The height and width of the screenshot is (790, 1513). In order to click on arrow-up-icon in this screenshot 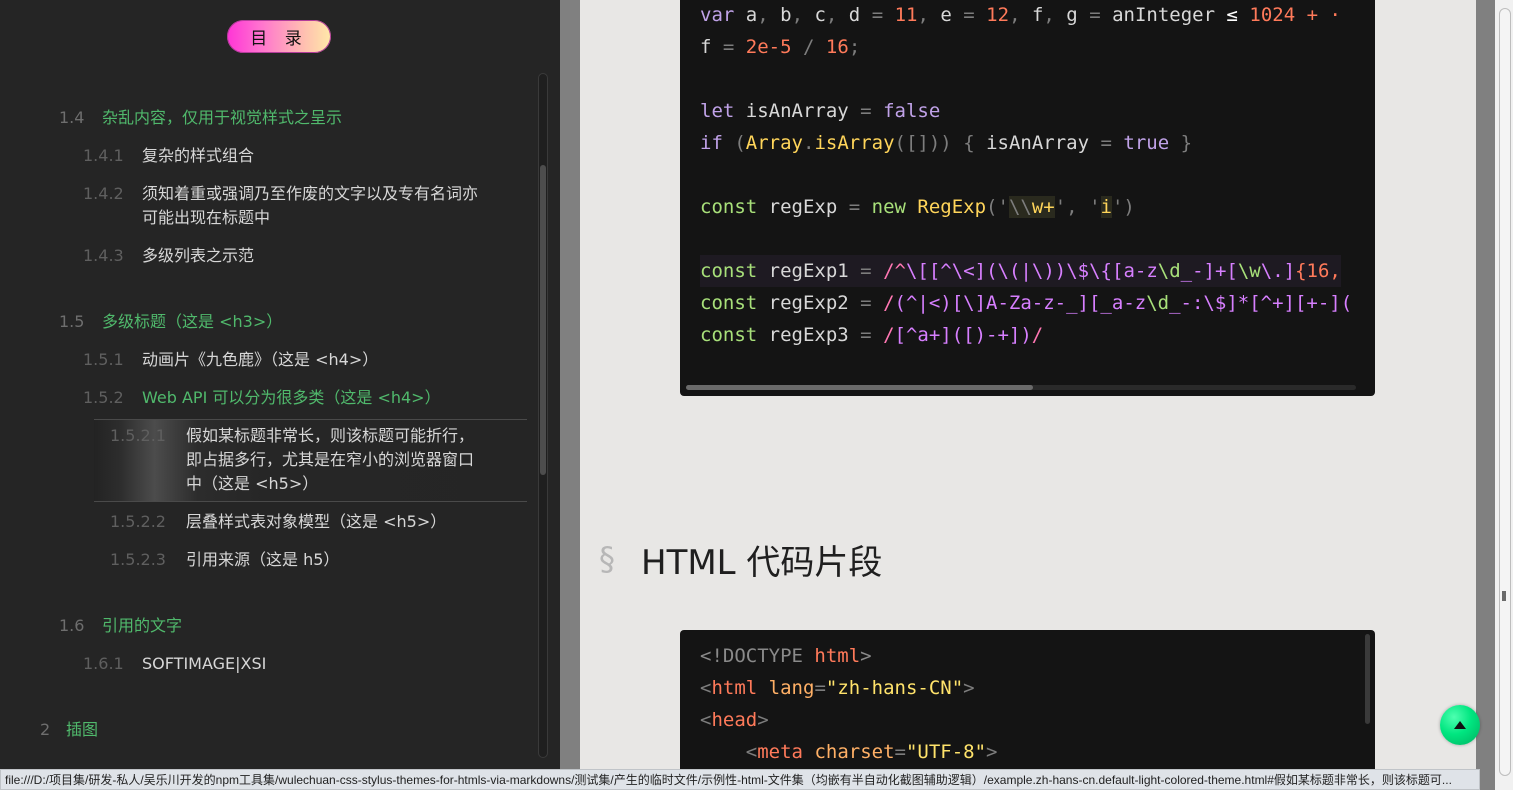, I will do `click(1460, 725)`.